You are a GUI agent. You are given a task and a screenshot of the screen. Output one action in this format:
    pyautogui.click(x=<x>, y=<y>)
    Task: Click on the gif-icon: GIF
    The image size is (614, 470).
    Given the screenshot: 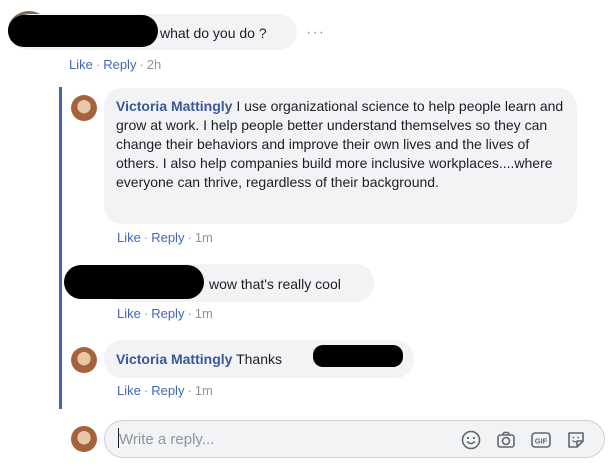 What is the action you would take?
    pyautogui.click(x=541, y=440)
    